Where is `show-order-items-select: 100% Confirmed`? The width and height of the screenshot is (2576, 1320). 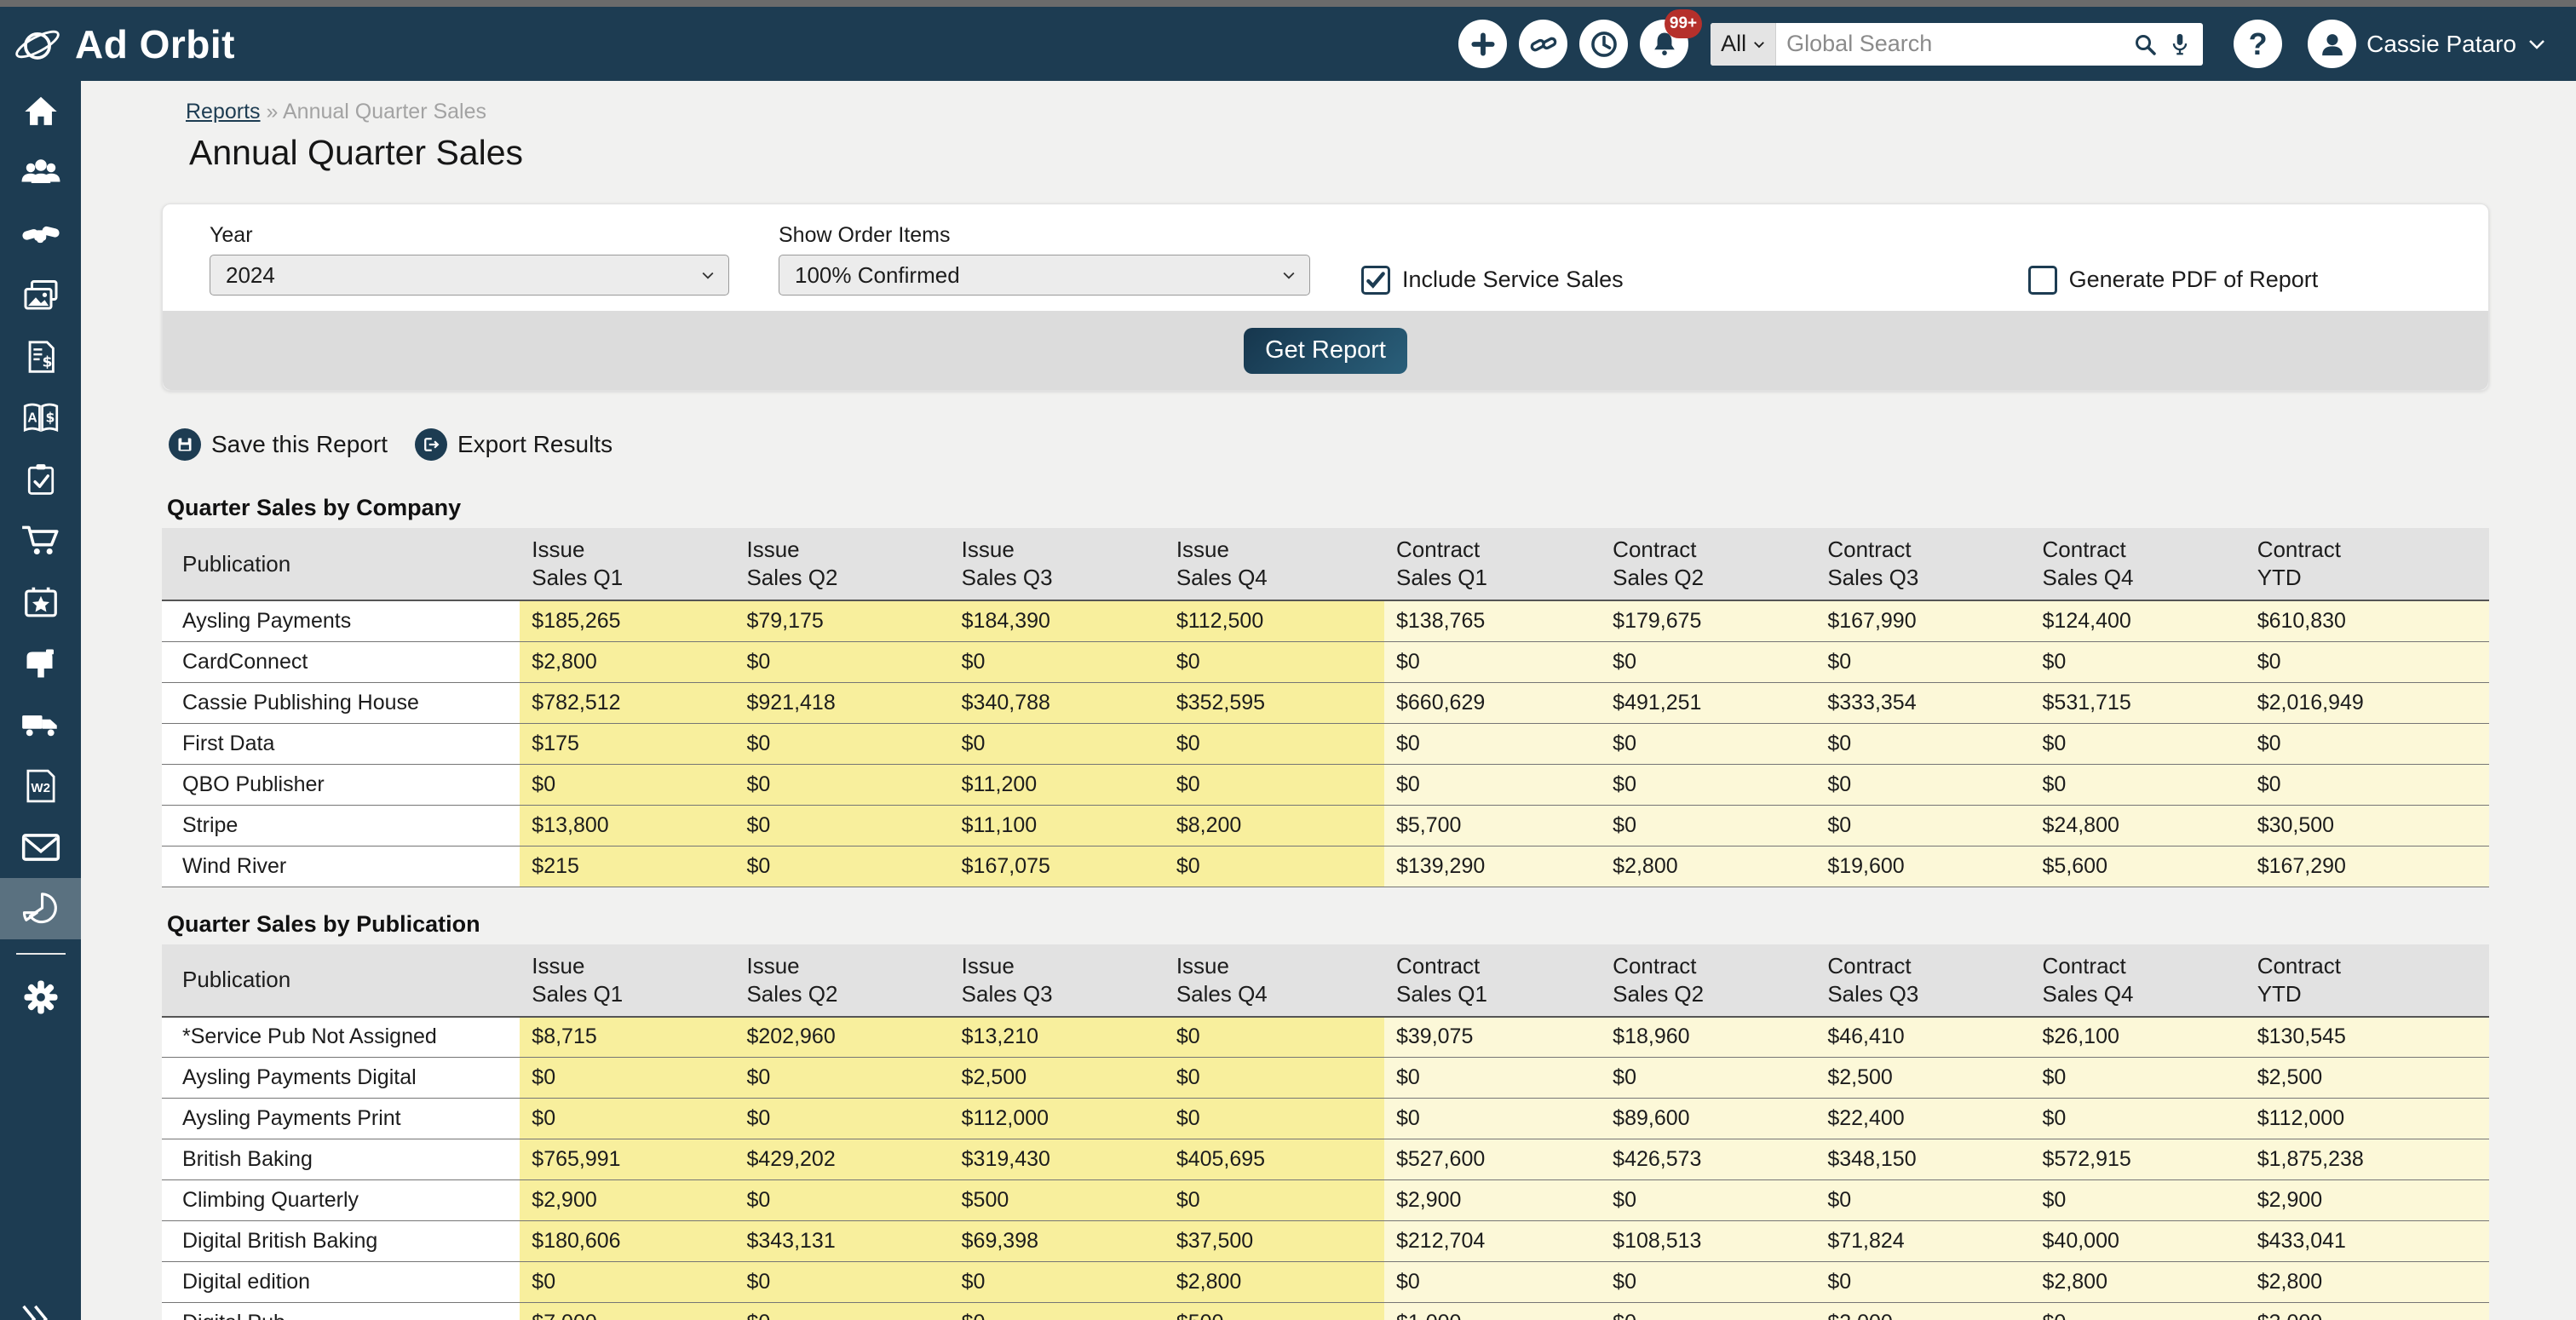 show-order-items-select: 100% Confirmed is located at coordinates (1044, 275).